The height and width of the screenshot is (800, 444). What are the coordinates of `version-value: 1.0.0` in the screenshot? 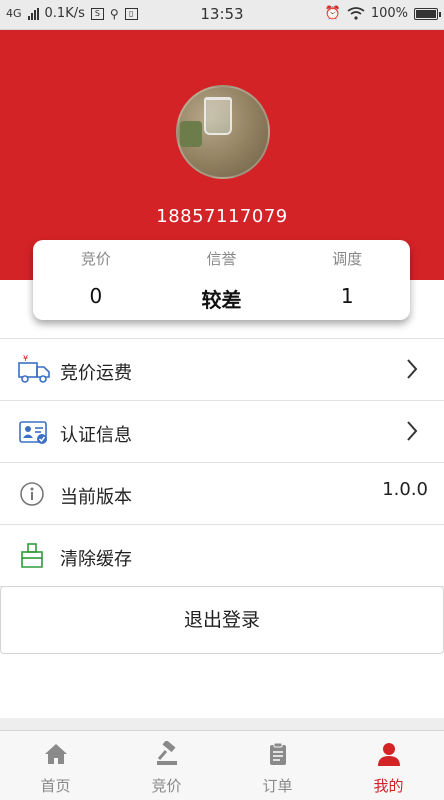 It's located at (405, 489).